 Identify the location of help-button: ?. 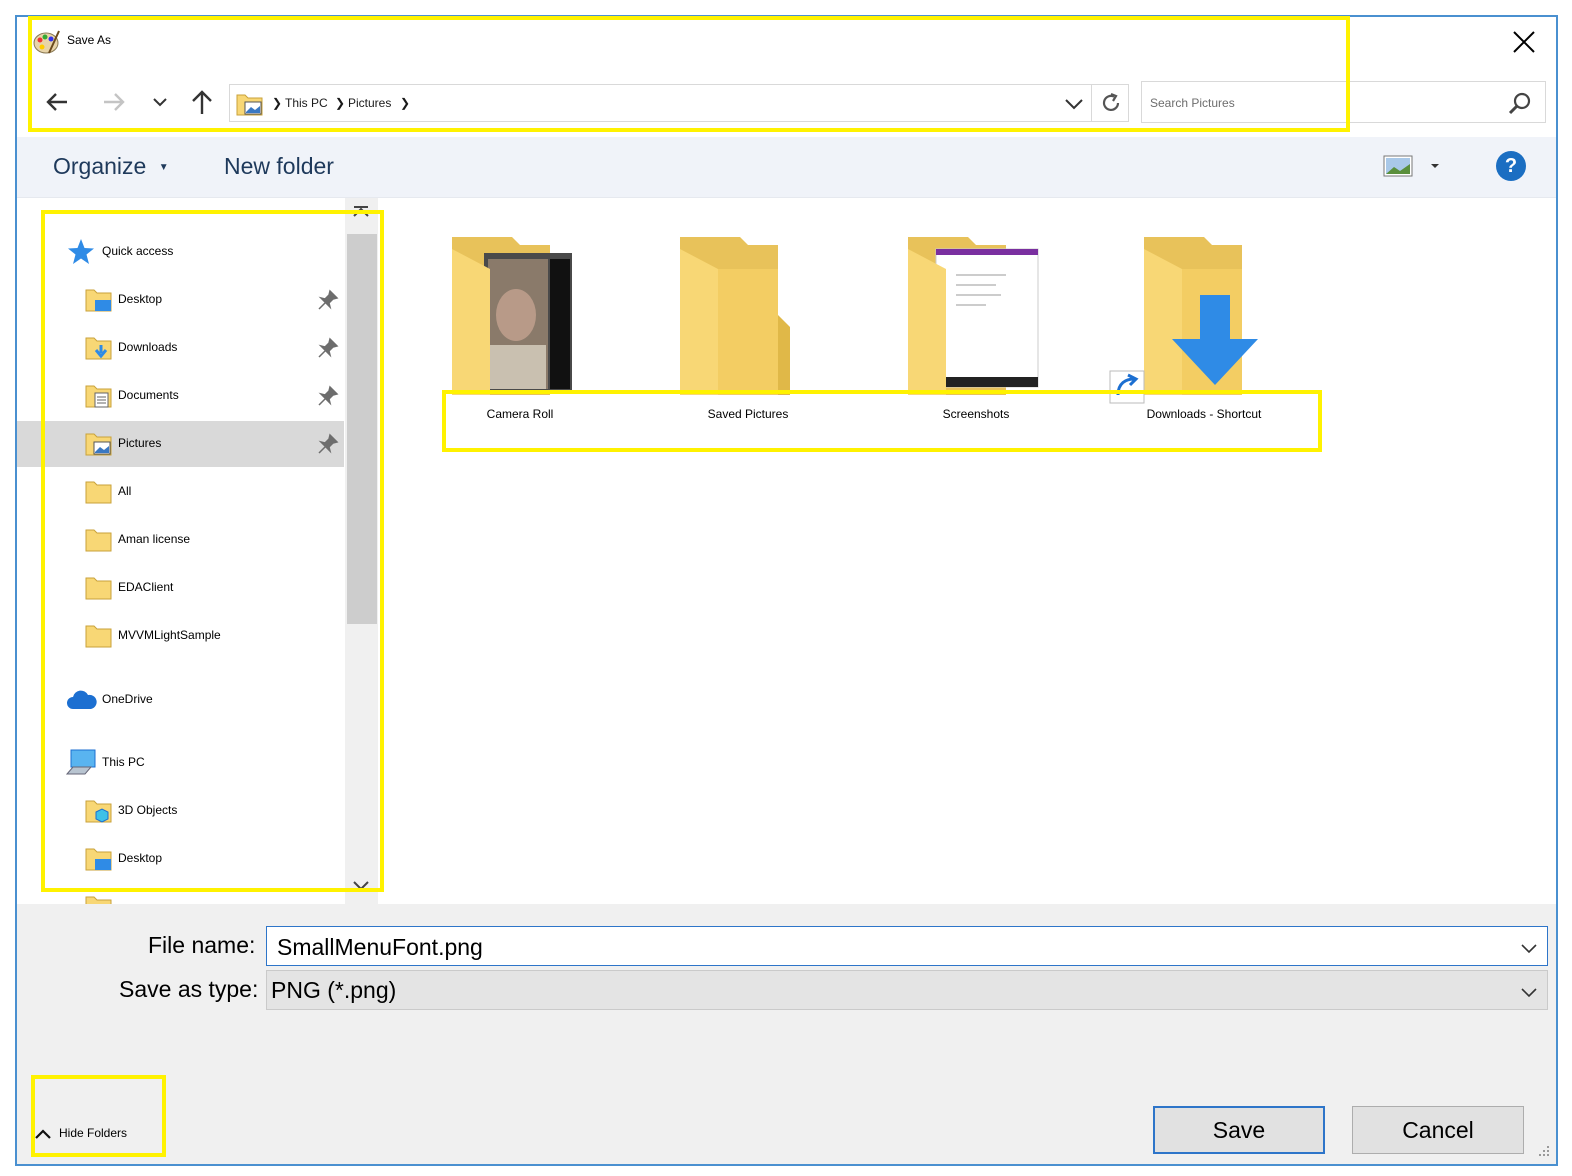
(1511, 166).